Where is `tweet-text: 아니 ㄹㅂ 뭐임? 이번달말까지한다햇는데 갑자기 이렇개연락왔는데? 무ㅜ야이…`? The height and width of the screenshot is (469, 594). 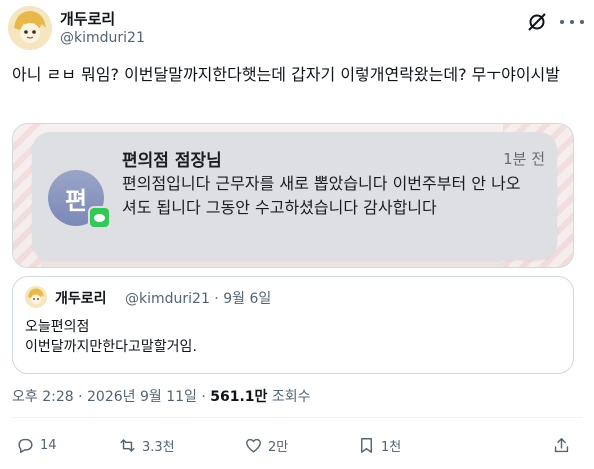
tweet-text: 아니 ㄹㅂ 뭐임? 이번달말까지한다햇는데 갑자기 이렇개연락왔는데? 무ㅜ야이… is located at coordinates (286, 74).